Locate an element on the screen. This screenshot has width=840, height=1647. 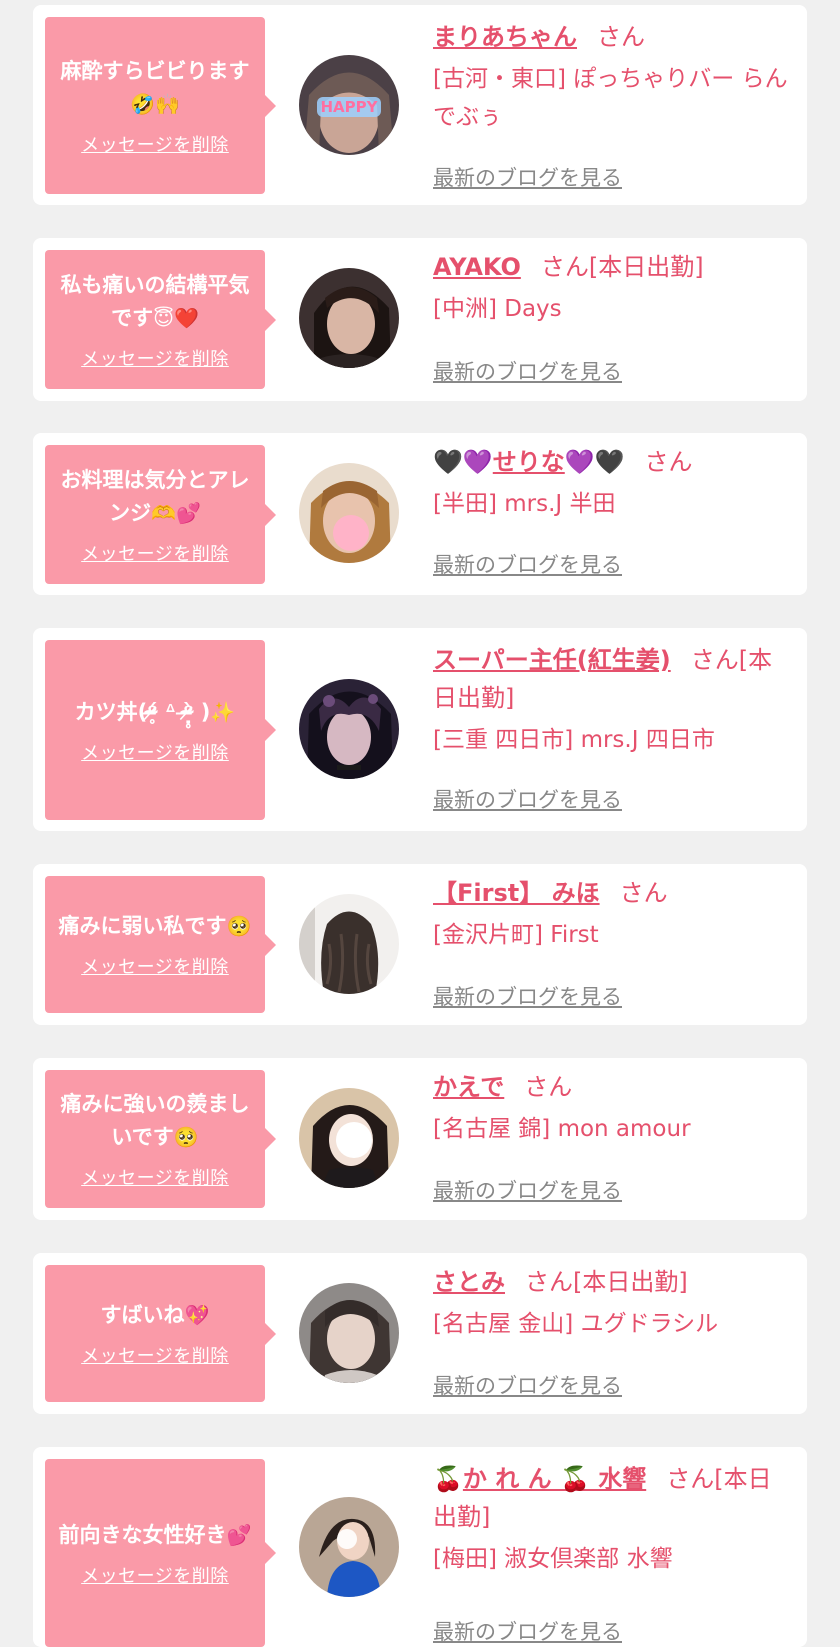
shop-label: [梅田] 淑女倶楽部 水響 is located at coordinates (553, 1559).